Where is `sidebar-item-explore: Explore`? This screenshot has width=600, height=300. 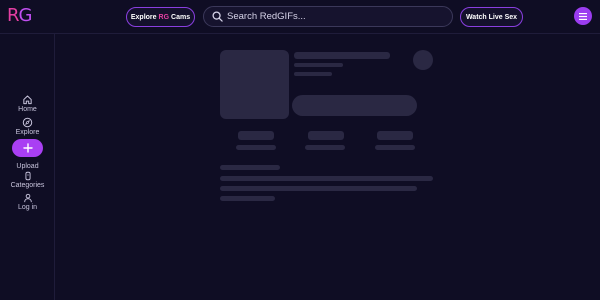
sidebar-item-explore: Explore is located at coordinates (27, 126).